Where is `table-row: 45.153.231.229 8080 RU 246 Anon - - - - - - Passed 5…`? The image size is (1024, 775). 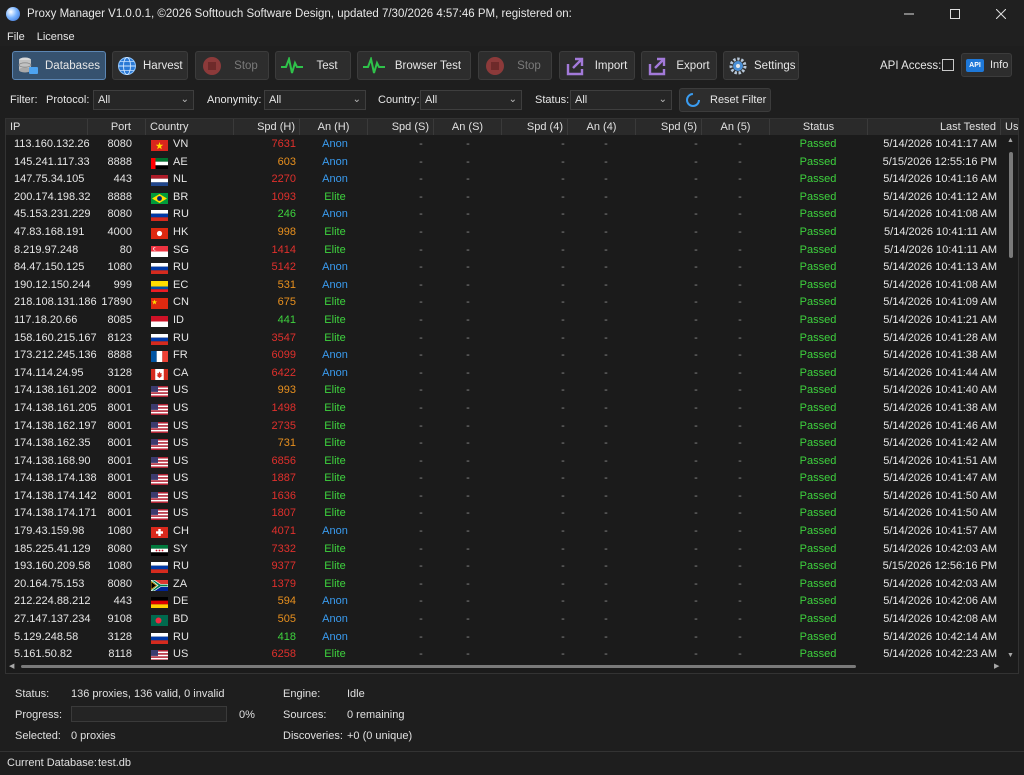
table-row: 45.153.231.229 8080 RU 246 Anon - - - - - - Passed 5… is located at coordinates (506, 215).